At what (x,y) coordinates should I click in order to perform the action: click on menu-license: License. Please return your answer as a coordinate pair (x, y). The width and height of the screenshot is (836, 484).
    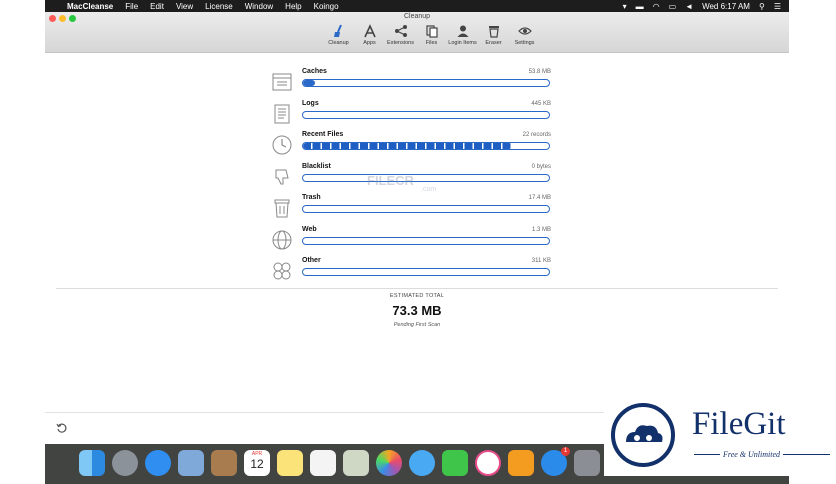
    Looking at the image, I should click on (219, 6).